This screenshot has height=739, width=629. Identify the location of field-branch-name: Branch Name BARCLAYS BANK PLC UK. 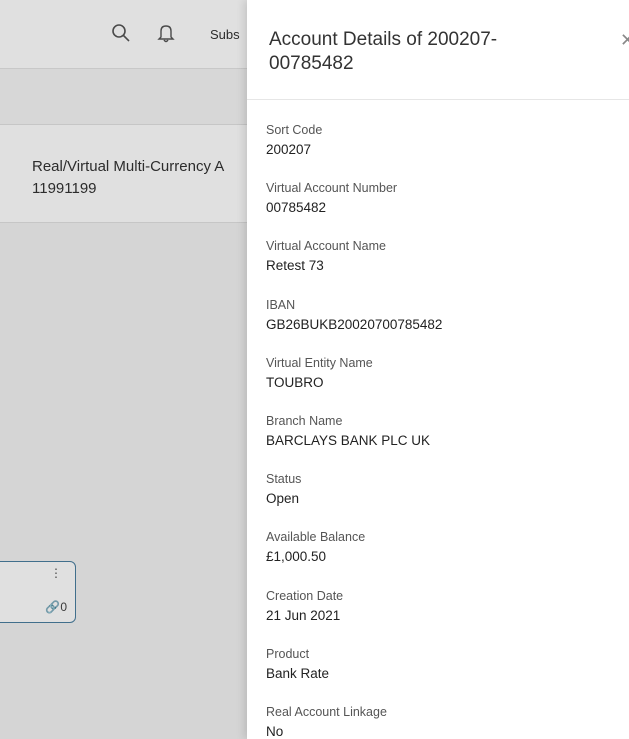
(441, 442).